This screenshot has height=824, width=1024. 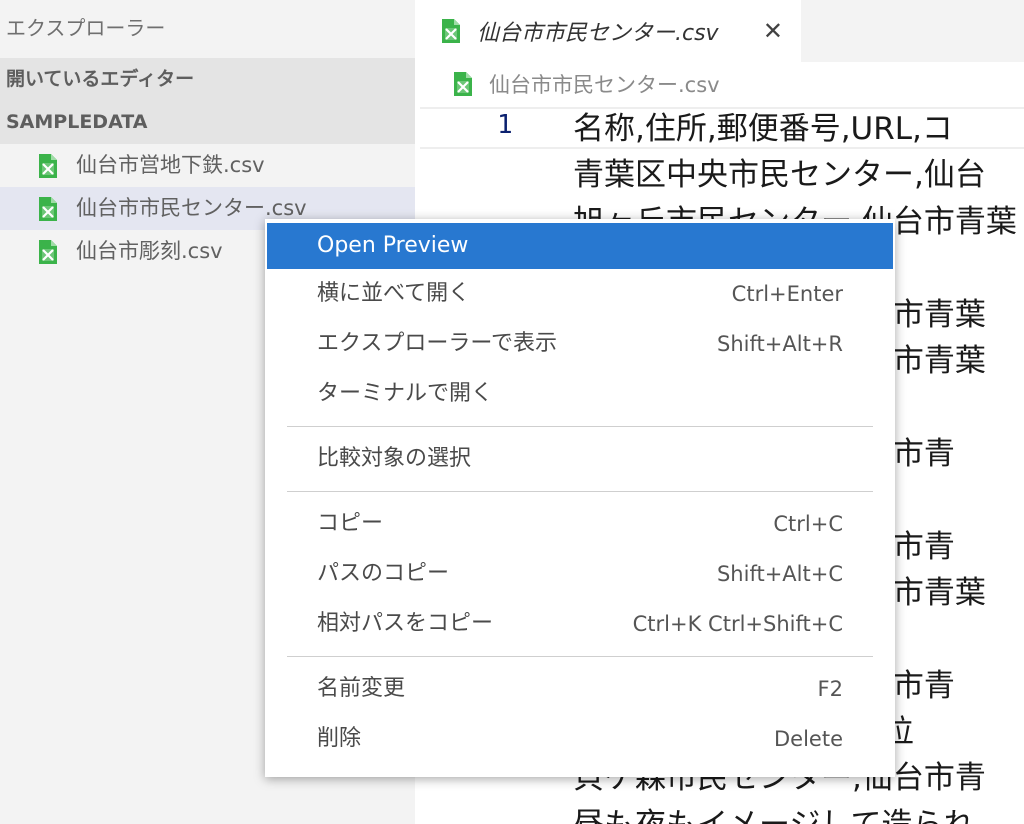 I want to click on menu-item-rename: 名前変更 F2, so click(x=580, y=689).